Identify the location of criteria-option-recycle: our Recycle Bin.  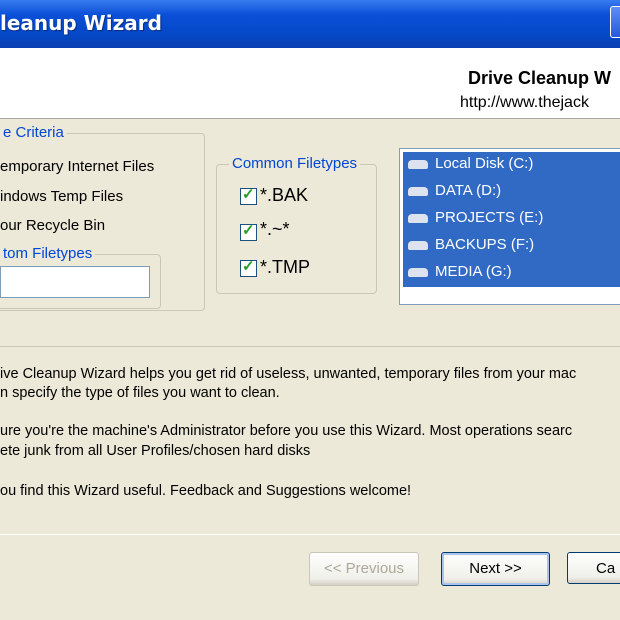
(52, 225).